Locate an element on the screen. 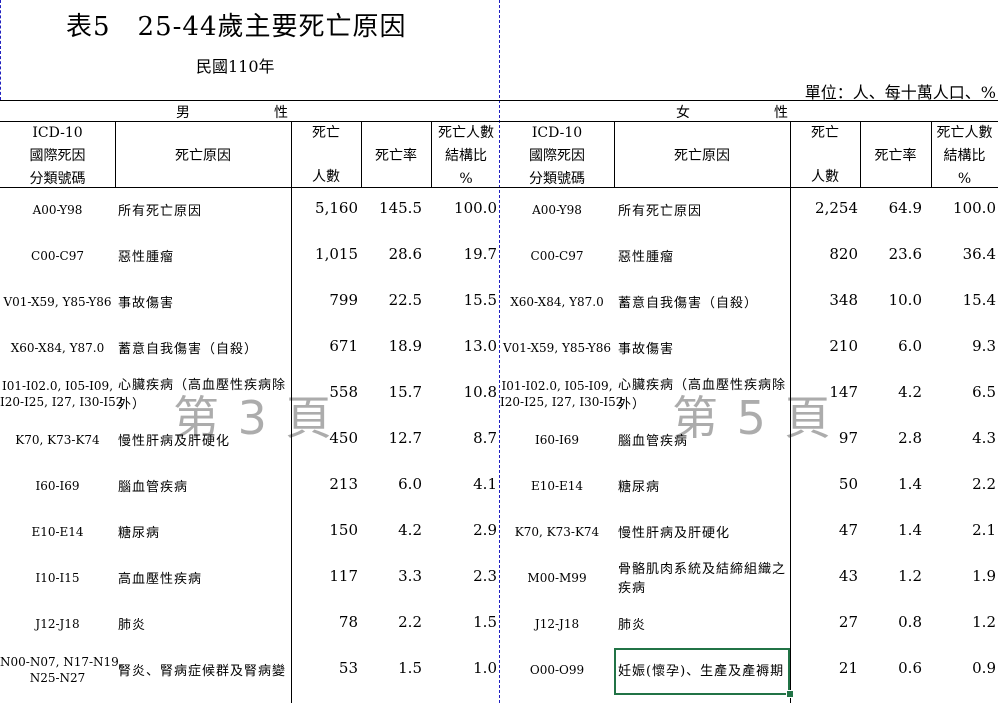 The image size is (998, 703). page-title: 表5 25-44歲主要死亡原因 is located at coordinates (236, 27).